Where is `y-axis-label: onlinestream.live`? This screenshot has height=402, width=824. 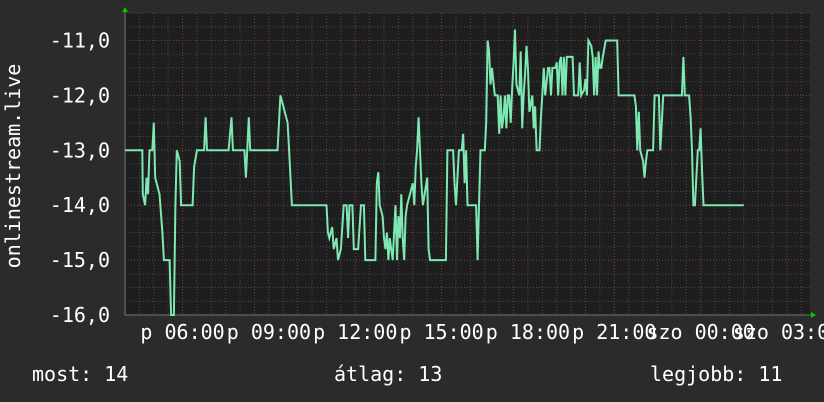 y-axis-label: onlinestream.live is located at coordinates (13, 166).